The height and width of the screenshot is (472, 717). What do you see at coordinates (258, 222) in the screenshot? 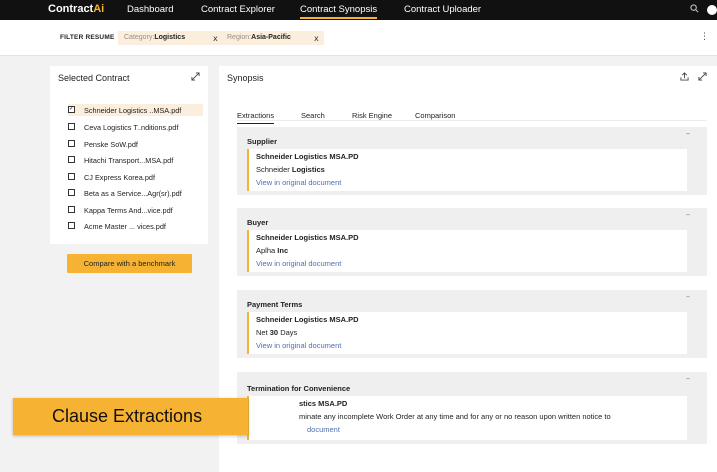
I see `card-title: Buyer` at bounding box center [258, 222].